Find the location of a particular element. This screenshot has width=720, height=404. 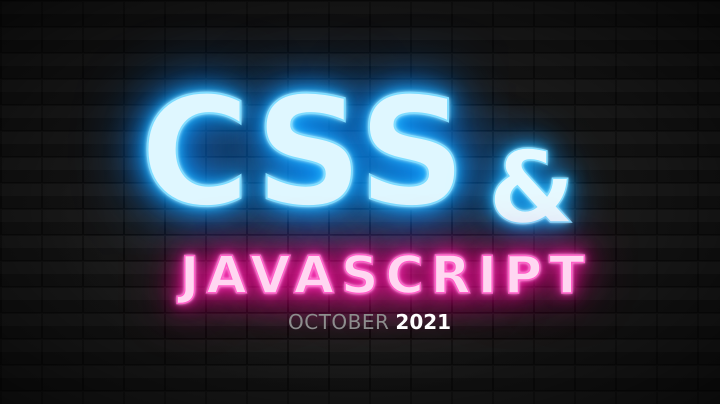

date-year: 2021 is located at coordinates (423, 322).